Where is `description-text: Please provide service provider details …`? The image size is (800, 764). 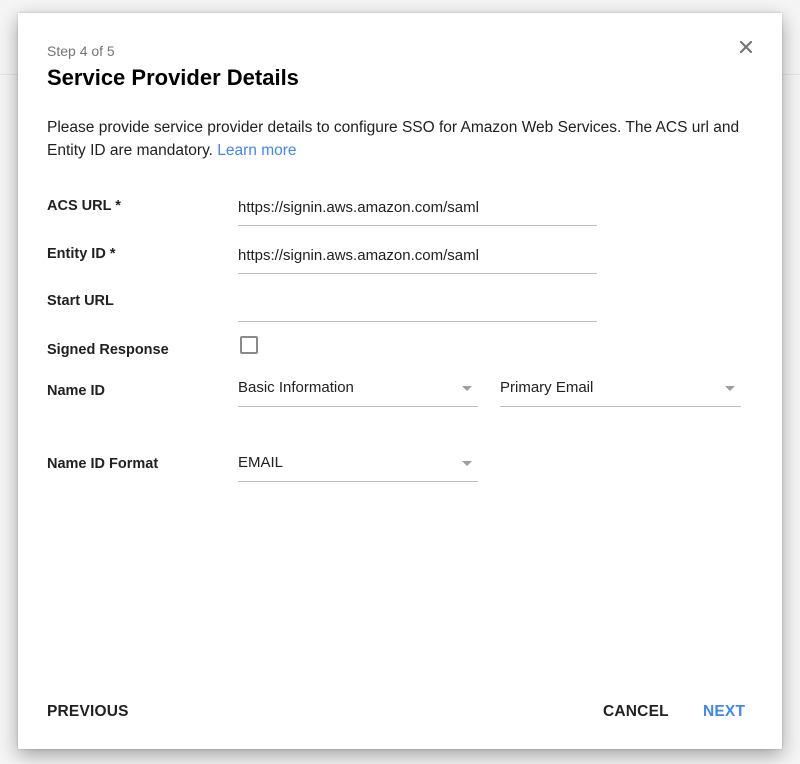
description-text: Please provide service provider details … is located at coordinates (393, 139).